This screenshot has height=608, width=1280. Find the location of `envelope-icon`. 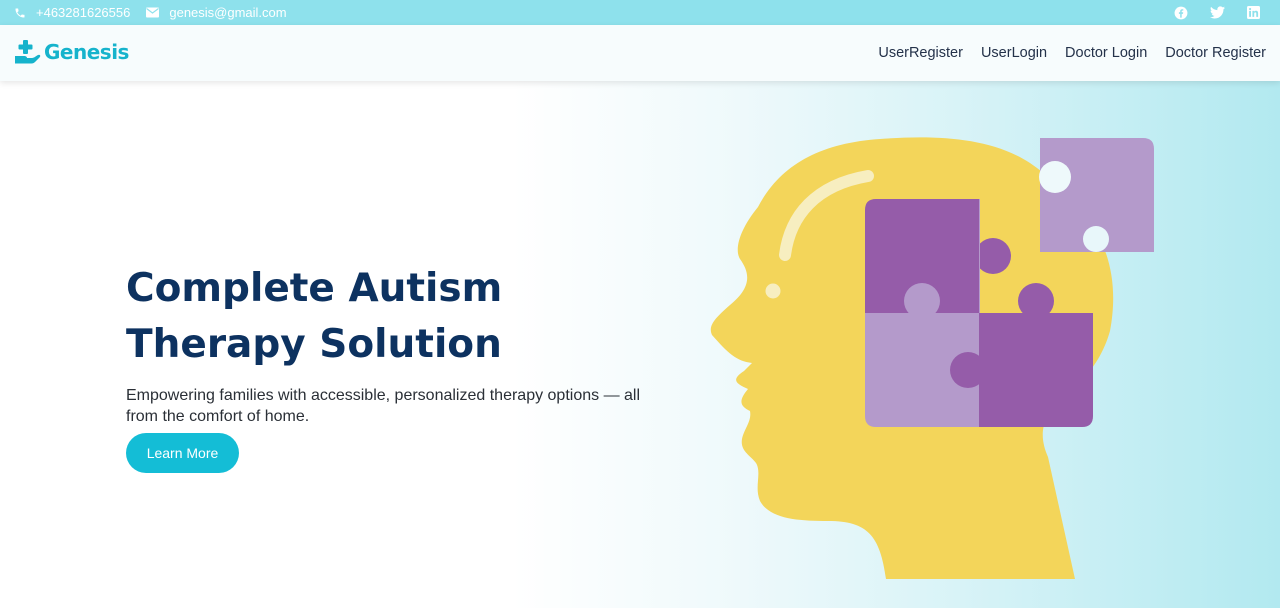

envelope-icon is located at coordinates (153, 12).